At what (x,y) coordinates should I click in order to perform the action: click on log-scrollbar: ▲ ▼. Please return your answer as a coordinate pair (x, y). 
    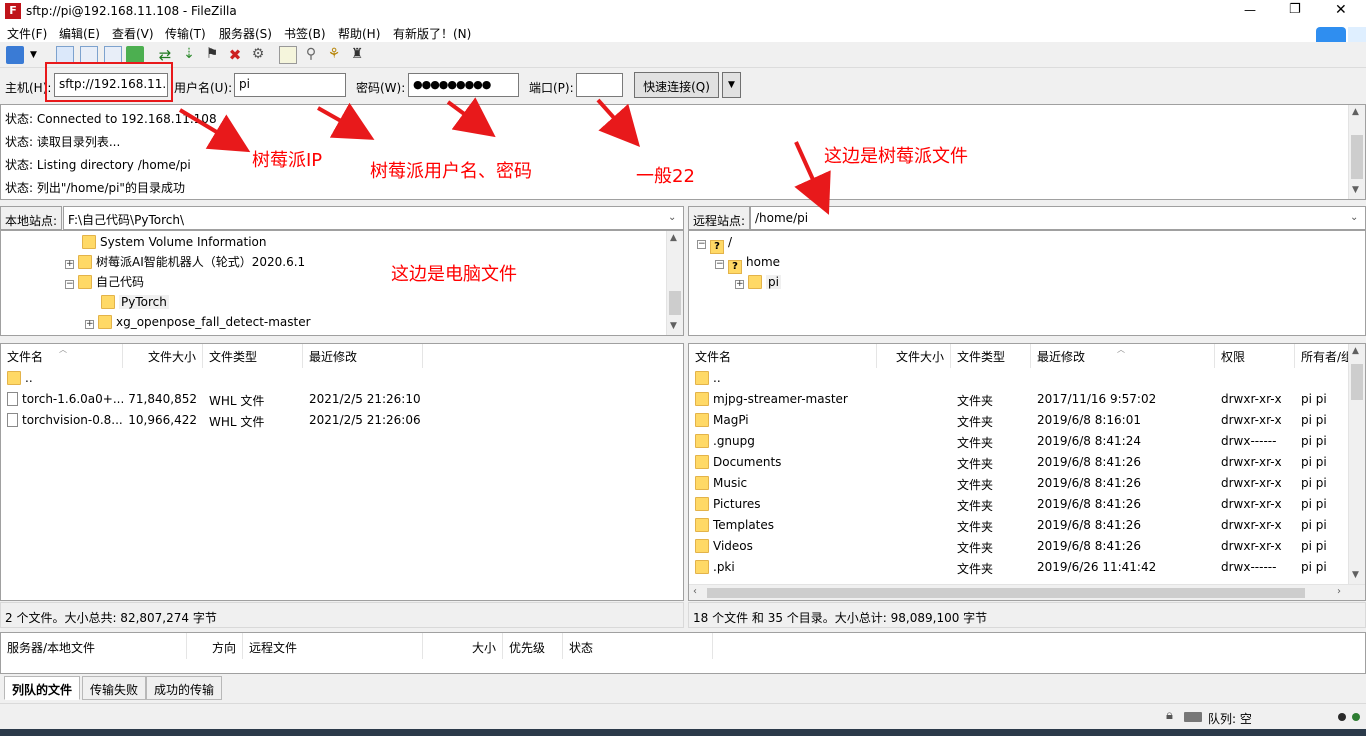
    Looking at the image, I should click on (1356, 152).